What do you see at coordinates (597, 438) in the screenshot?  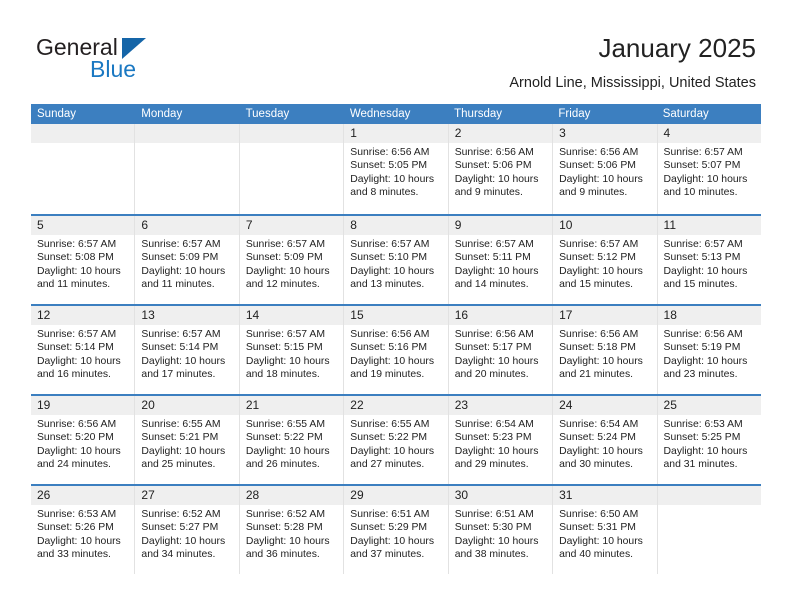 I see `sunset-text: Sunset: 5:24 PM` at bounding box center [597, 438].